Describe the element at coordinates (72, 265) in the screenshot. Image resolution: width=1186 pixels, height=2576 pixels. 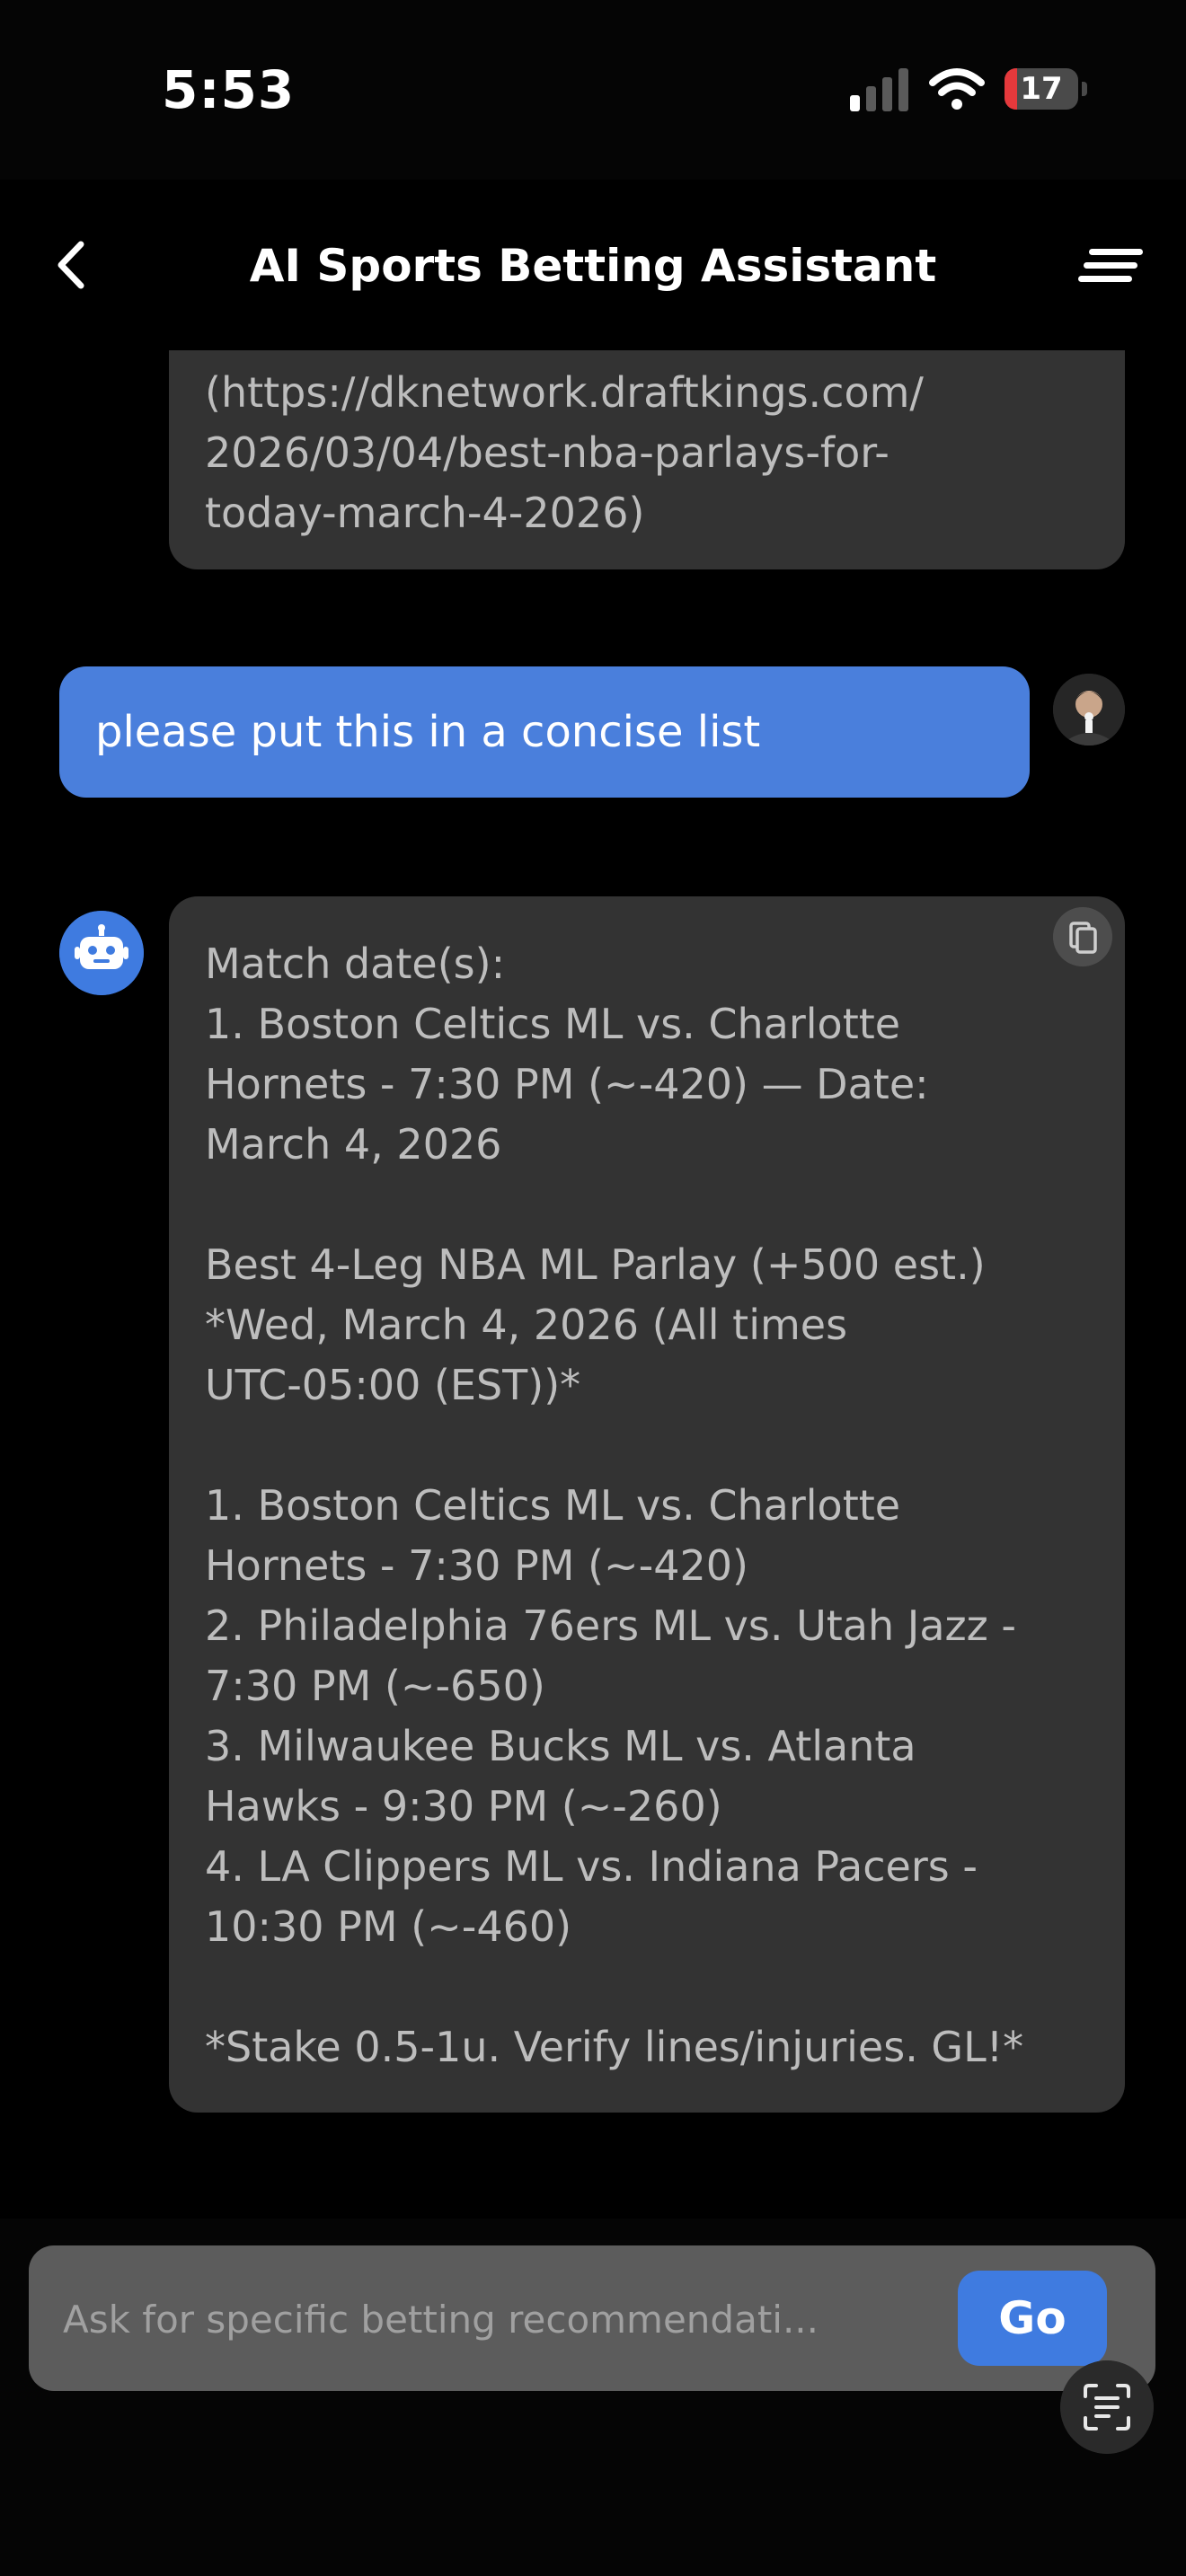
I see `back-chevron-icon` at that location.